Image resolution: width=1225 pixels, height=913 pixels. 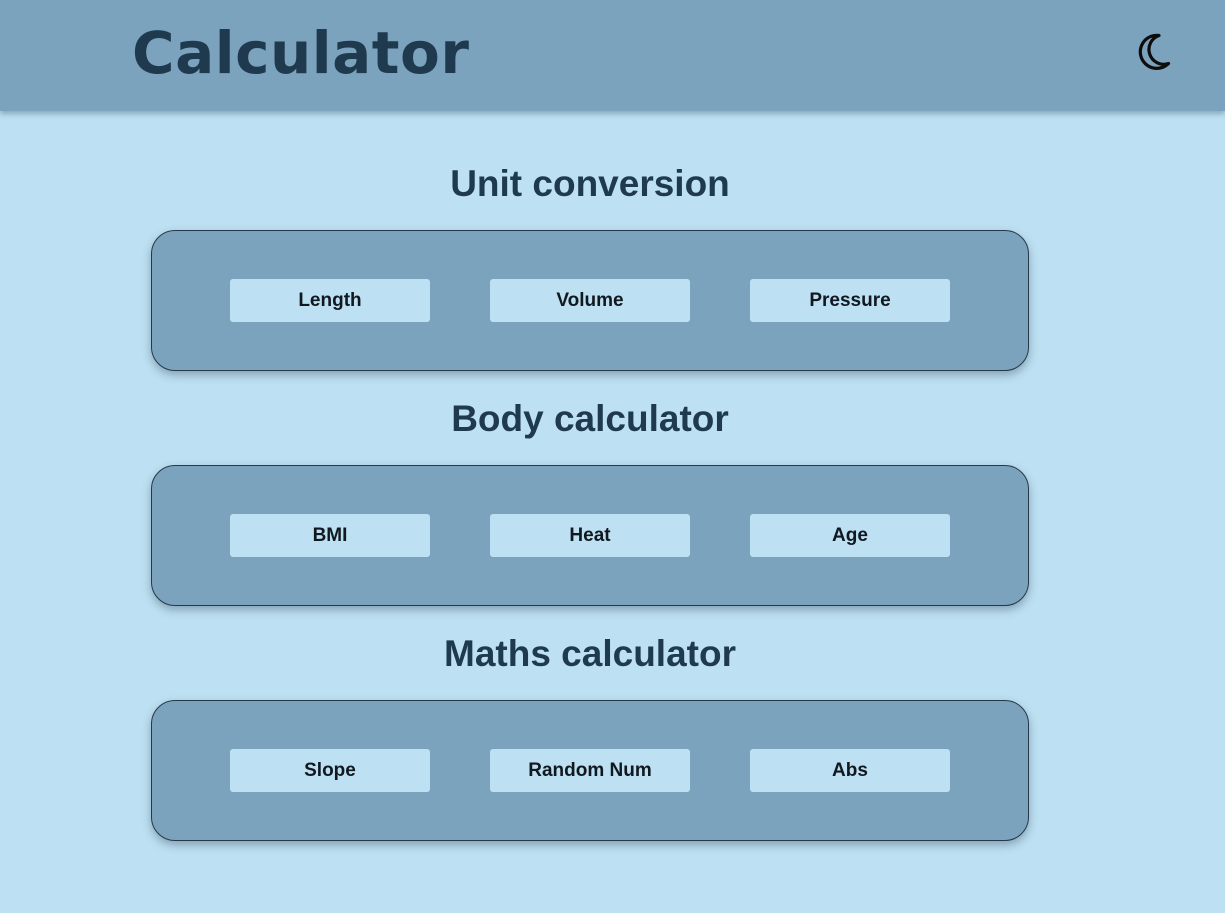 I want to click on random-num-button: Random Num, so click(x=590, y=770).